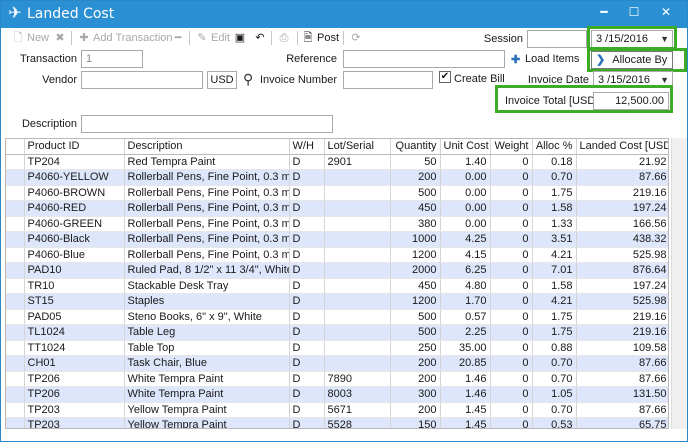 The width and height of the screenshot is (688, 442). Describe the element at coordinates (222, 80) in the screenshot. I see `currency-field: USD` at that location.